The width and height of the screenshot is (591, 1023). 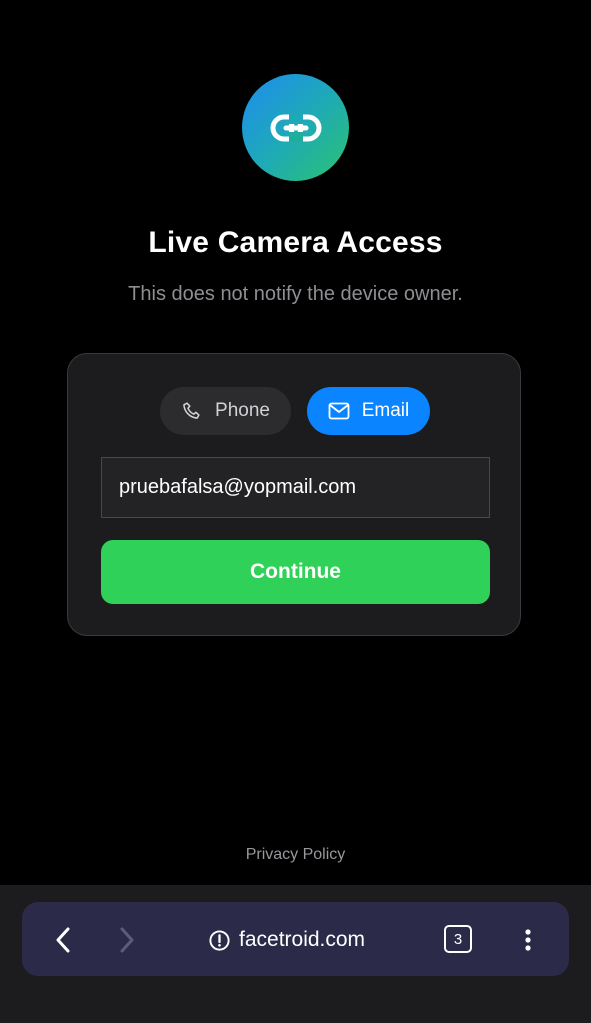 I want to click on tab-count: 3, so click(x=458, y=939).